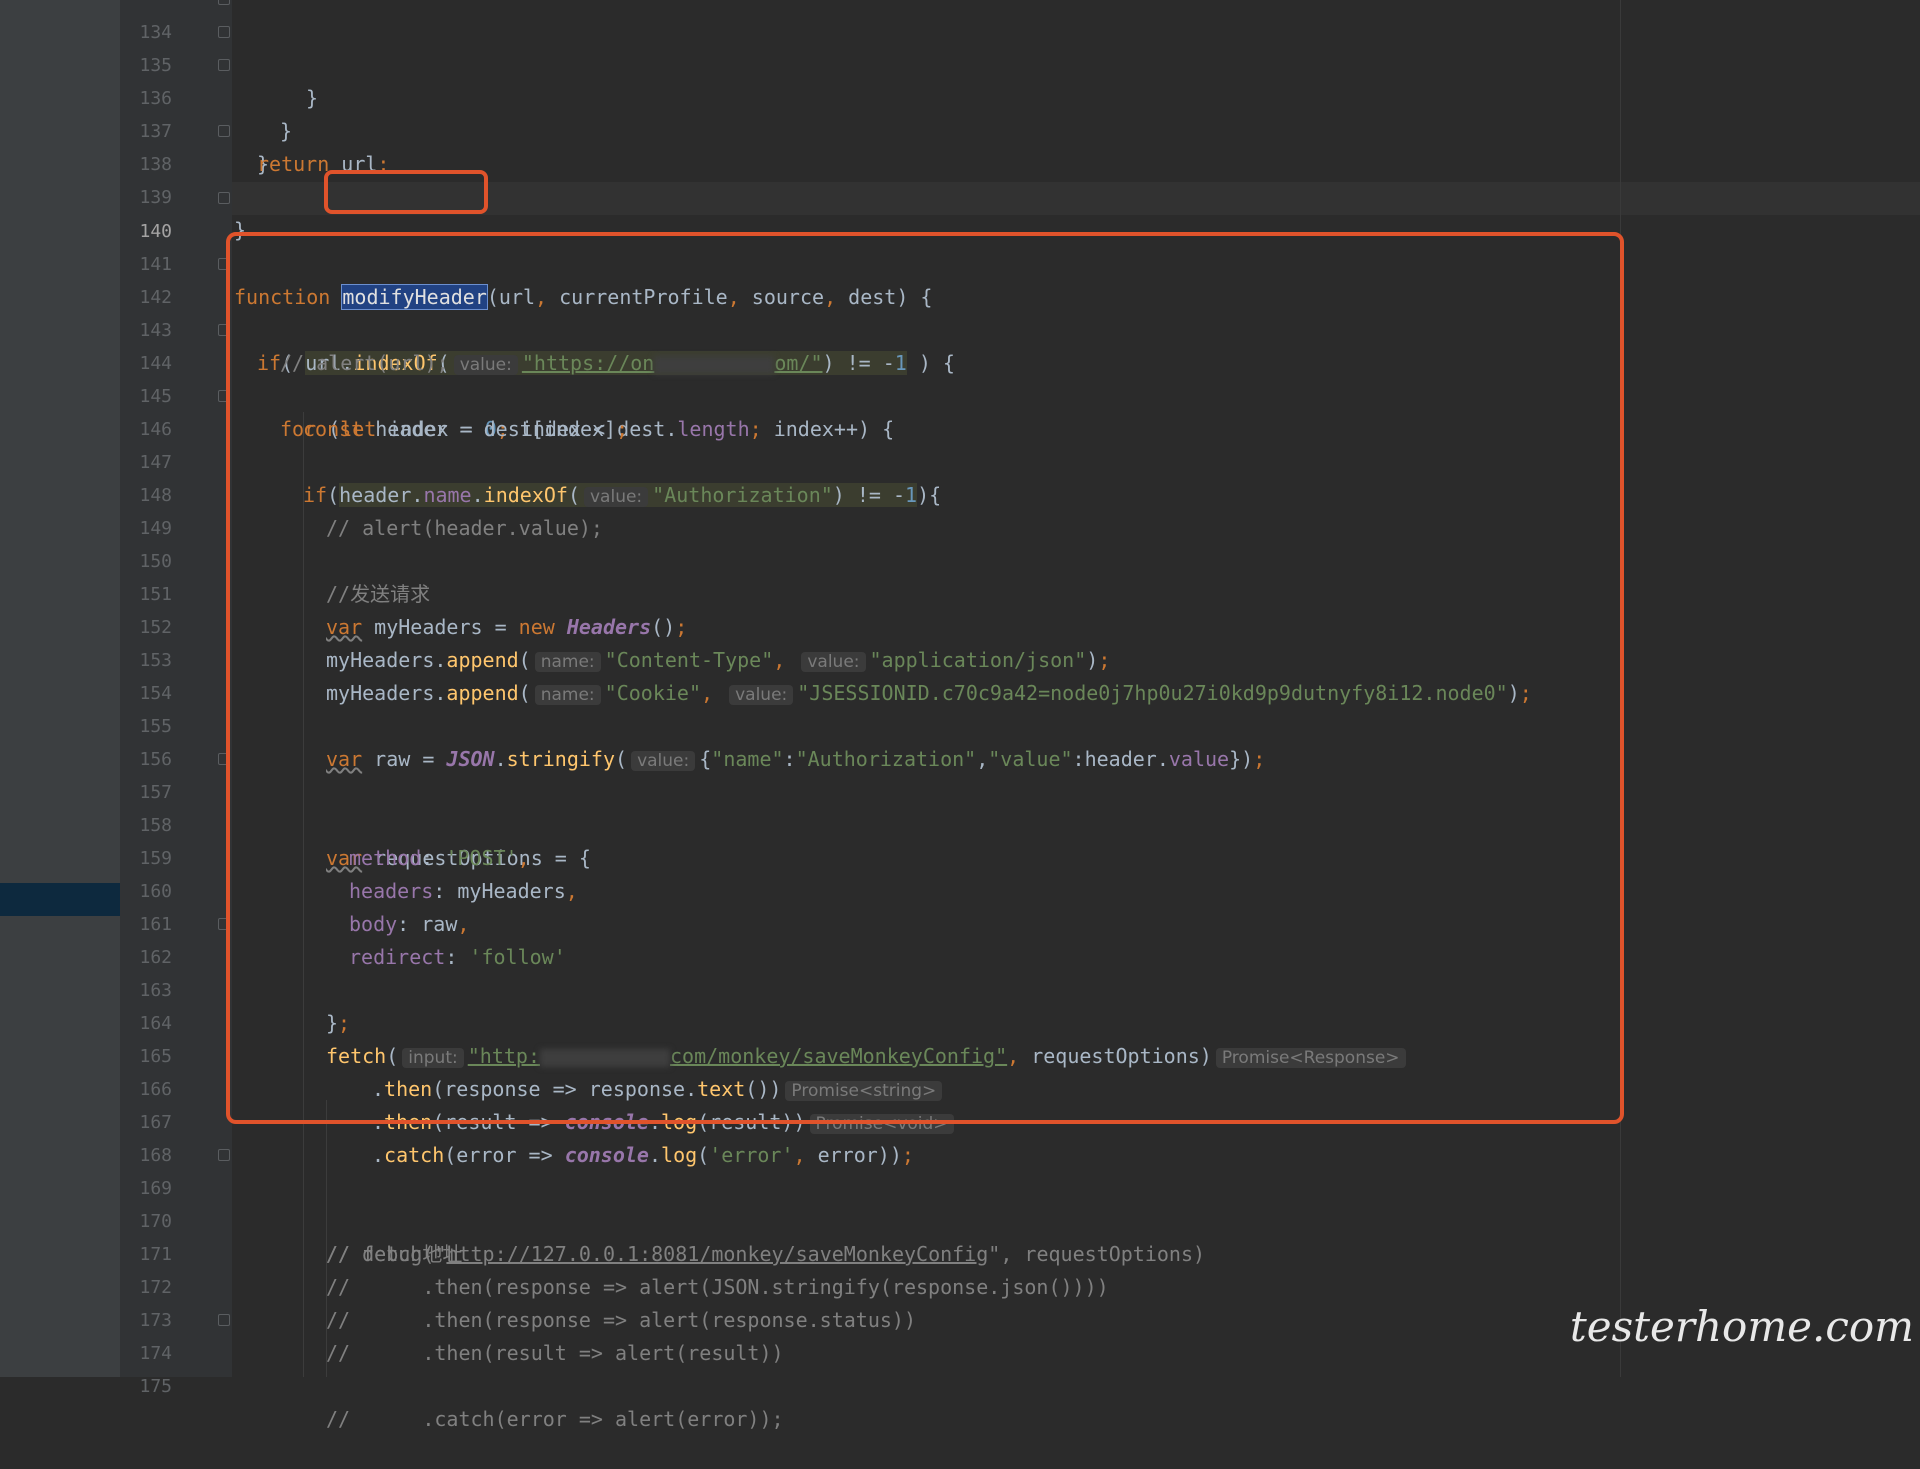  Describe the element at coordinates (155, 891) in the screenshot. I see `line-number: 160` at that location.